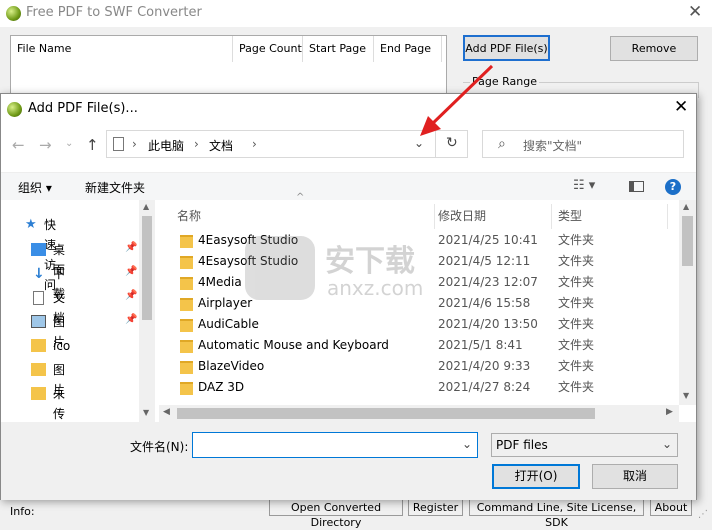 Image resolution: width=712 pixels, height=530 pixels. What do you see at coordinates (654, 48) in the screenshot?
I see `remove-button: Remove` at bounding box center [654, 48].